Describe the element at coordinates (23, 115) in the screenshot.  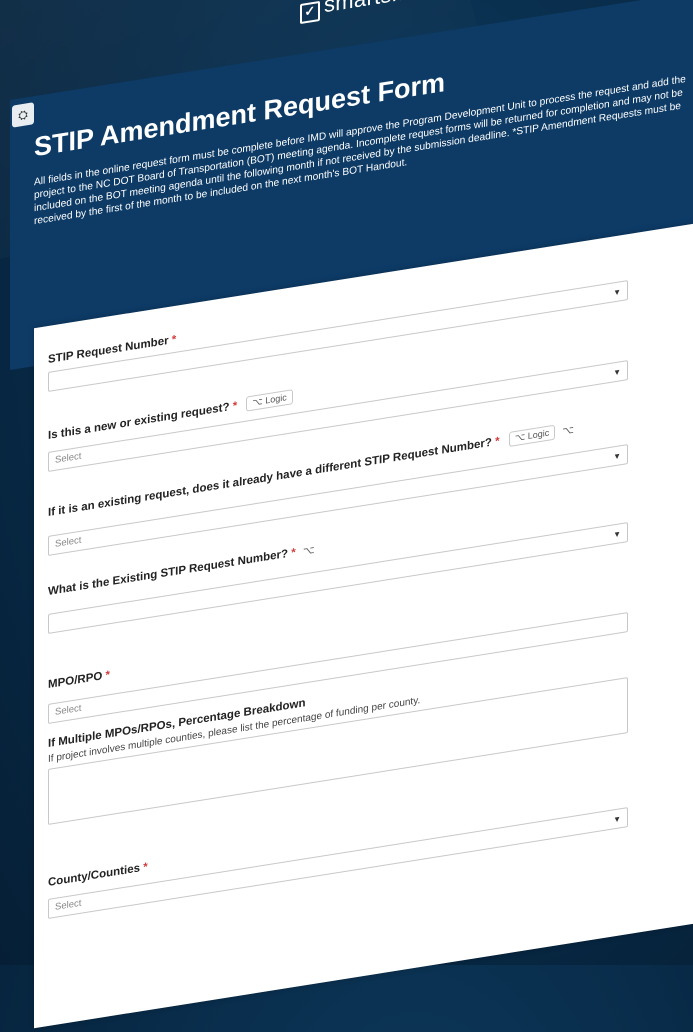
I see `accessibility-icon: ⛭` at that location.